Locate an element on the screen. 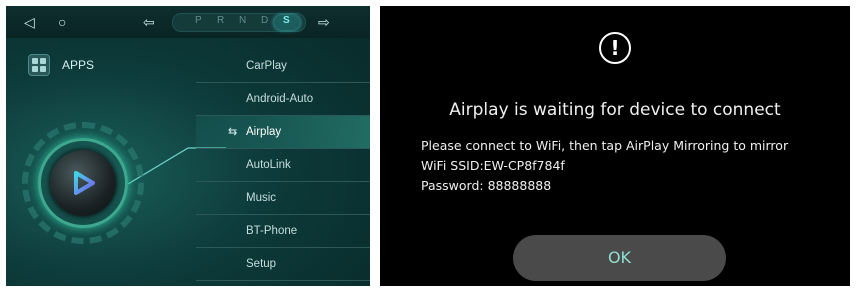 This screenshot has width=856, height=292. play-icon is located at coordinates (83, 183).